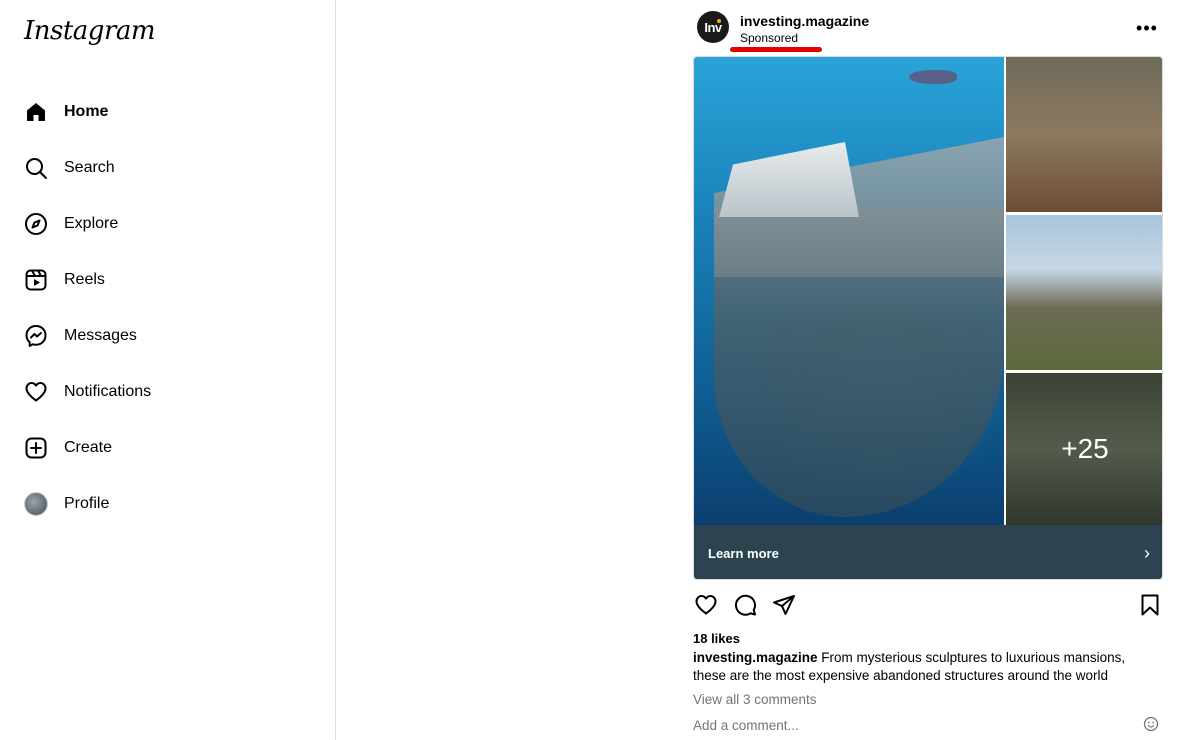 Image resolution: width=1178 pixels, height=740 pixels. What do you see at coordinates (36, 168) in the screenshot?
I see `search-icon` at bounding box center [36, 168].